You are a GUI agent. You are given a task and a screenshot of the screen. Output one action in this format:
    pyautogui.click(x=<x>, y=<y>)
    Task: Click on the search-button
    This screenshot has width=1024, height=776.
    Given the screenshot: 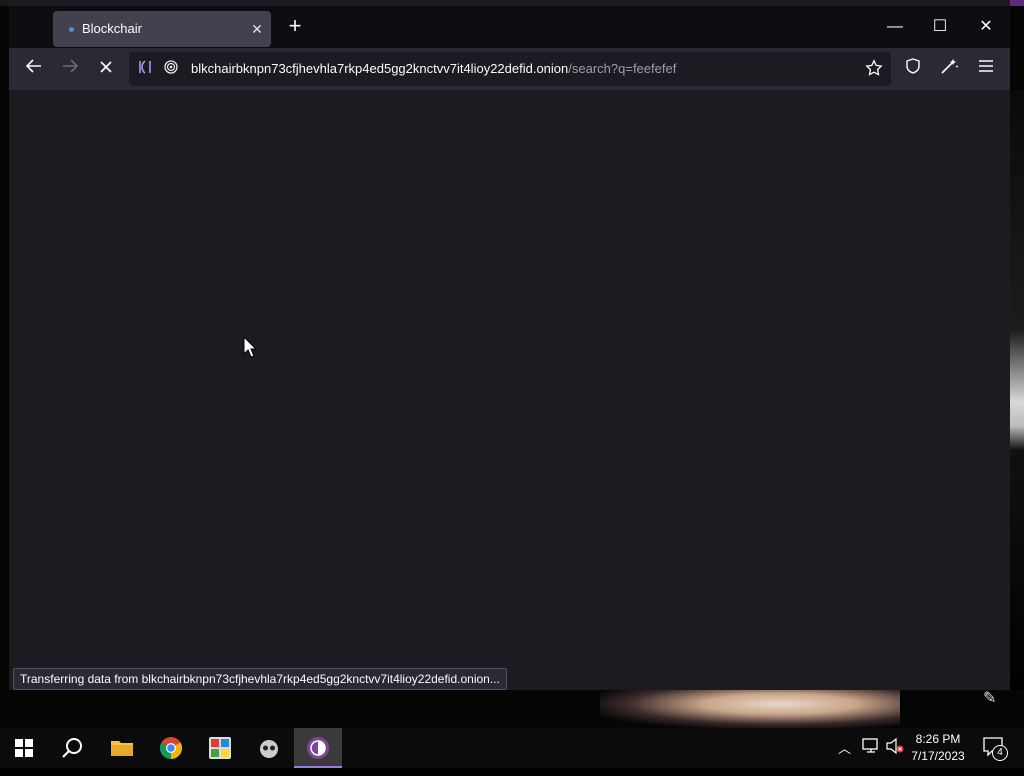 What is the action you would take?
    pyautogui.click(x=72, y=748)
    